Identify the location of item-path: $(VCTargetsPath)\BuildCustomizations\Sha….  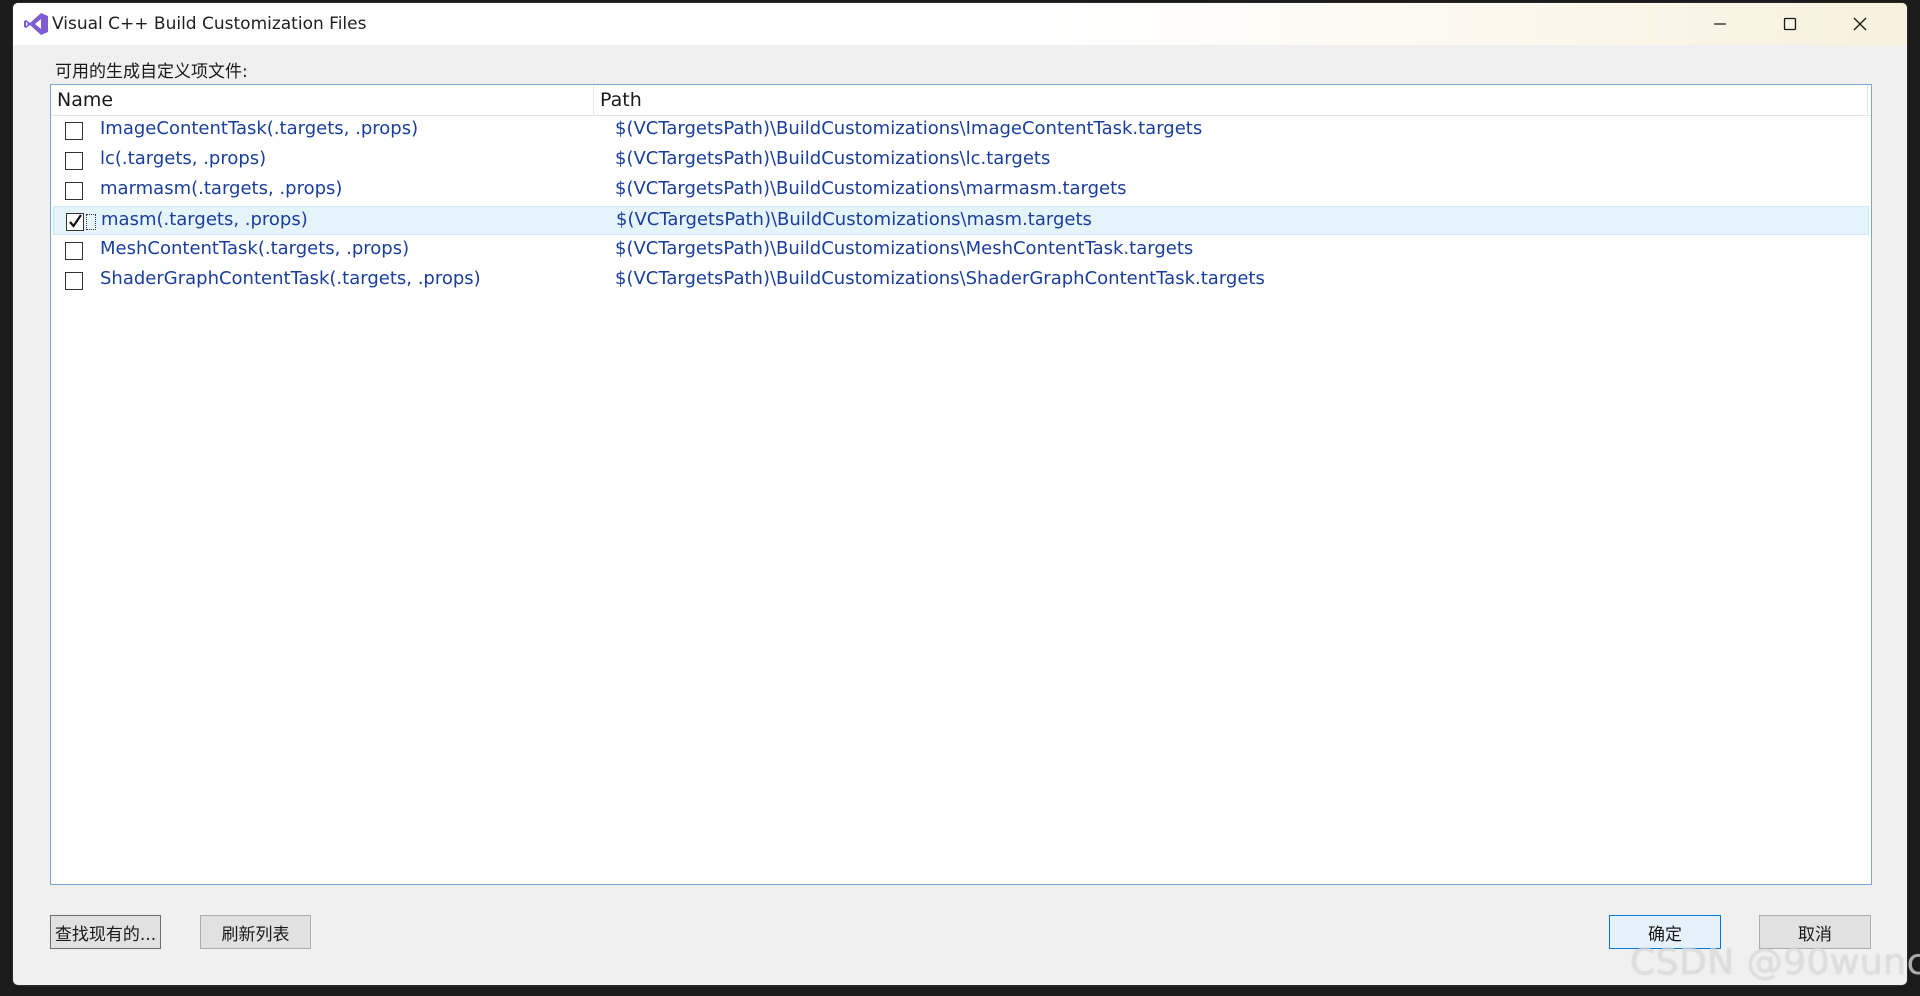
(940, 278).